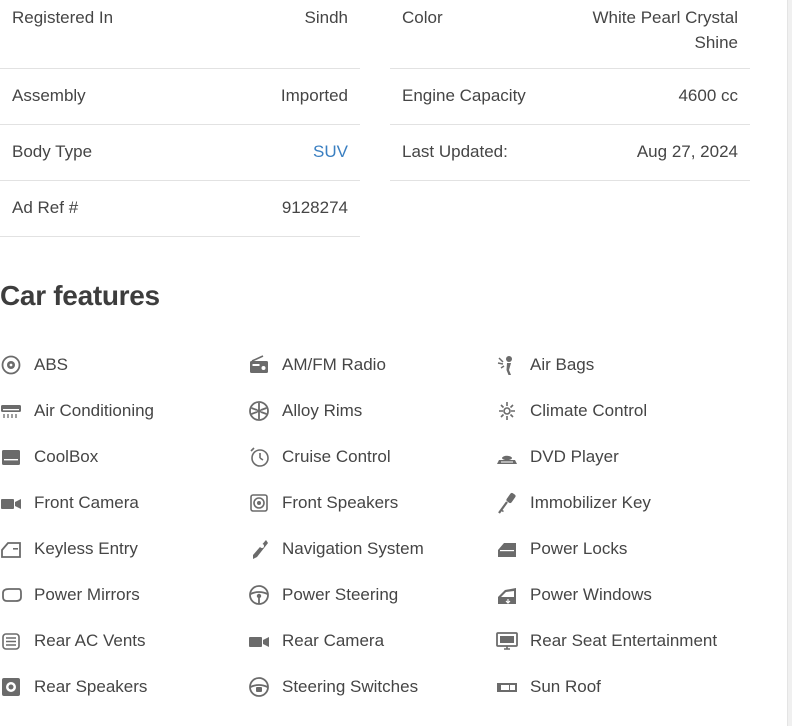  I want to click on feature-label: Front Camera, so click(86, 502).